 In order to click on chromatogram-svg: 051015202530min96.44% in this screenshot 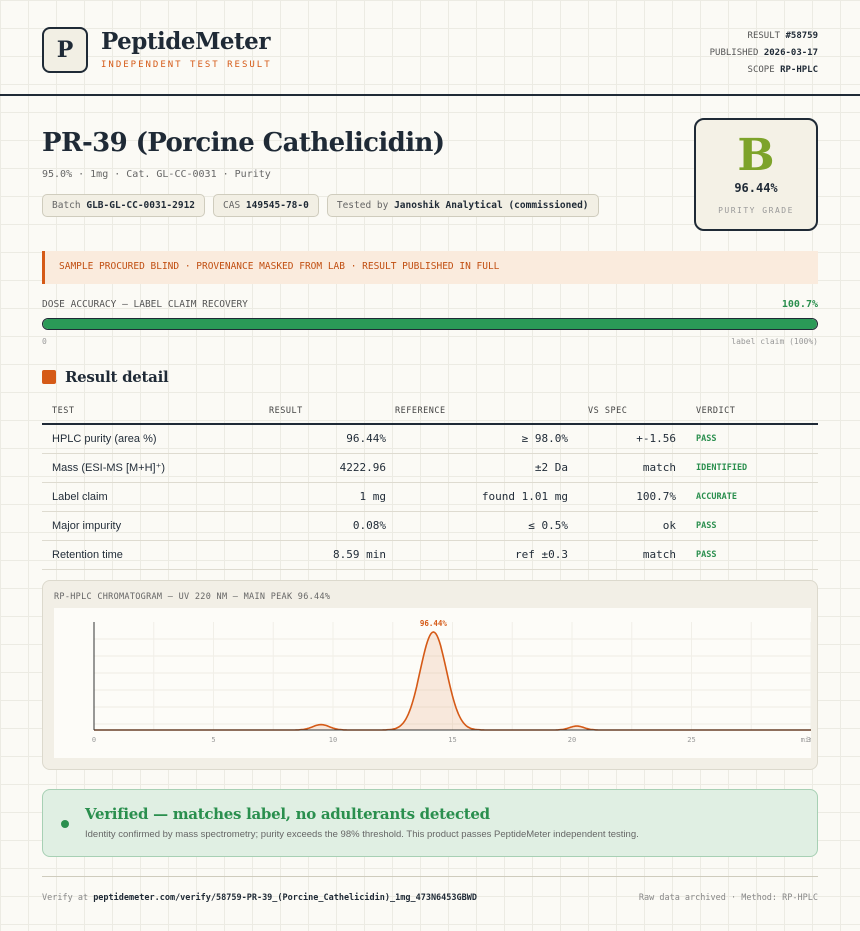, I will do `click(453, 681)`.